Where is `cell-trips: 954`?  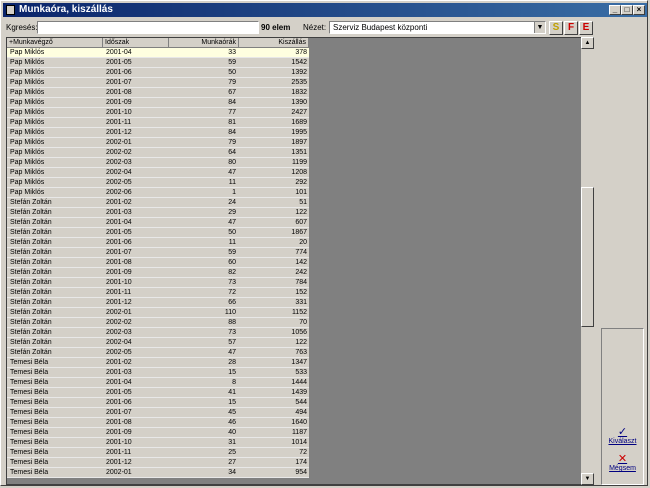
cell-trips: 954 is located at coordinates (301, 472).